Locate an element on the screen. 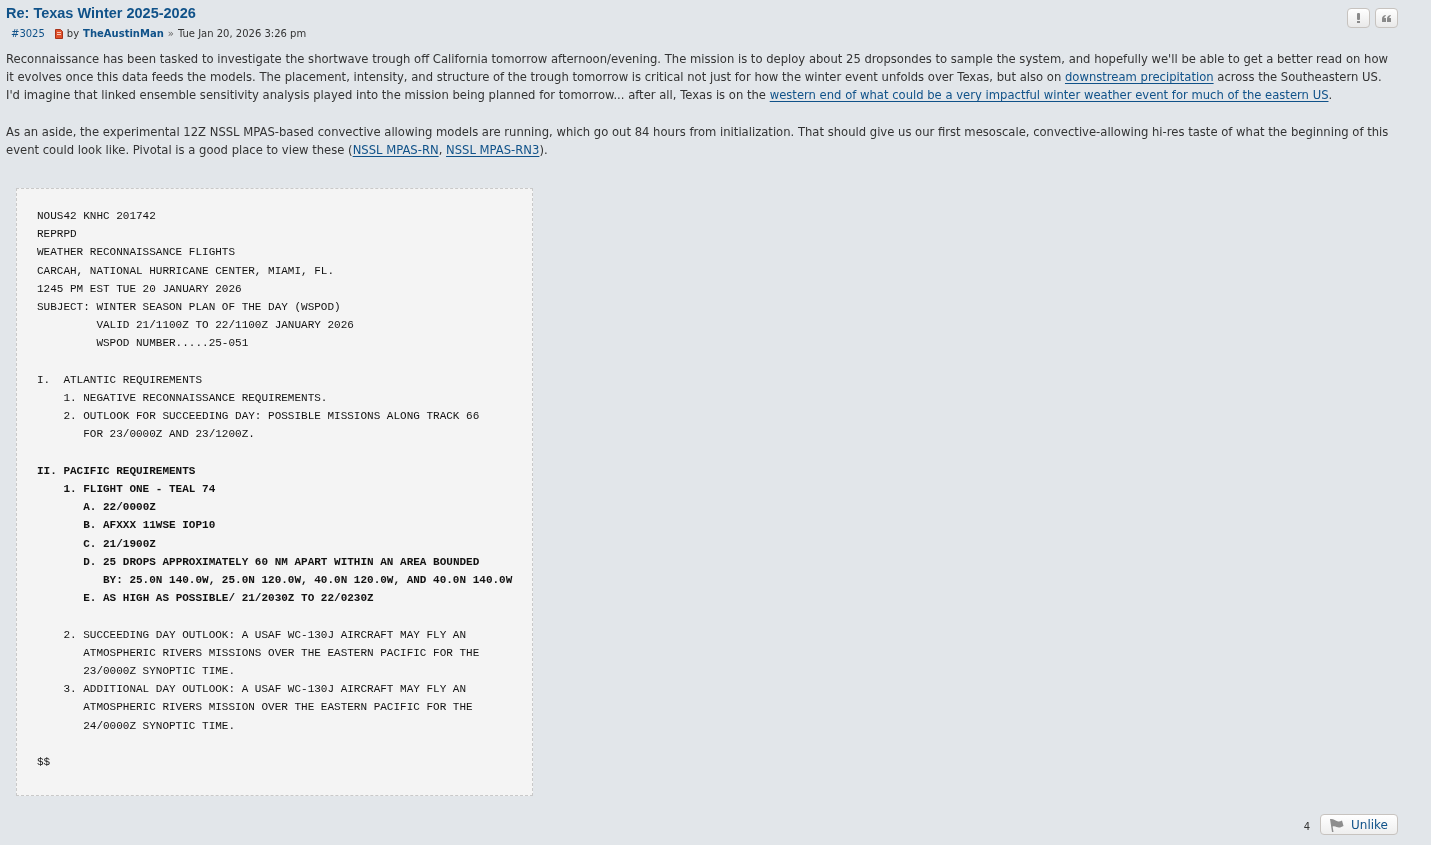 Image resolution: width=1431 pixels, height=845 pixels. post-number-link: #3025 is located at coordinates (28, 34).